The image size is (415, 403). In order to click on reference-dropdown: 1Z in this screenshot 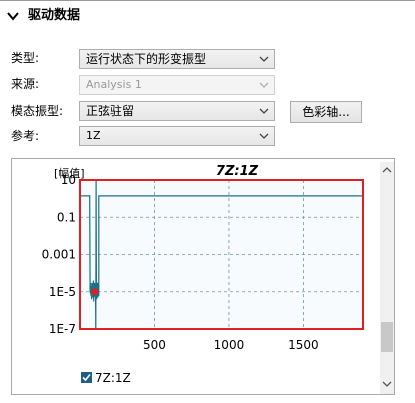, I will do `click(177, 136)`.